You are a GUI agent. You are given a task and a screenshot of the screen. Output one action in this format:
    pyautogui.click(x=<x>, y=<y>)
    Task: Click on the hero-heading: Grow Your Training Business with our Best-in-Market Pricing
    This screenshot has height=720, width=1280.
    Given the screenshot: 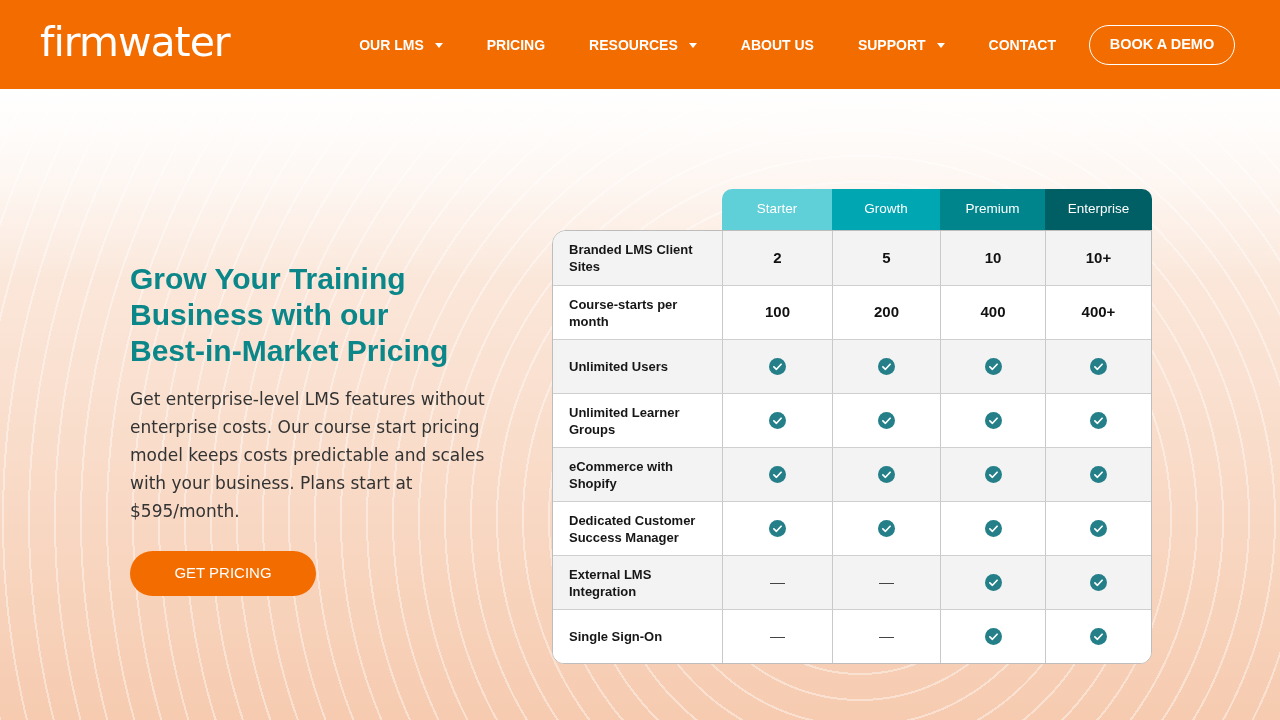 What is the action you would take?
    pyautogui.click(x=290, y=315)
    